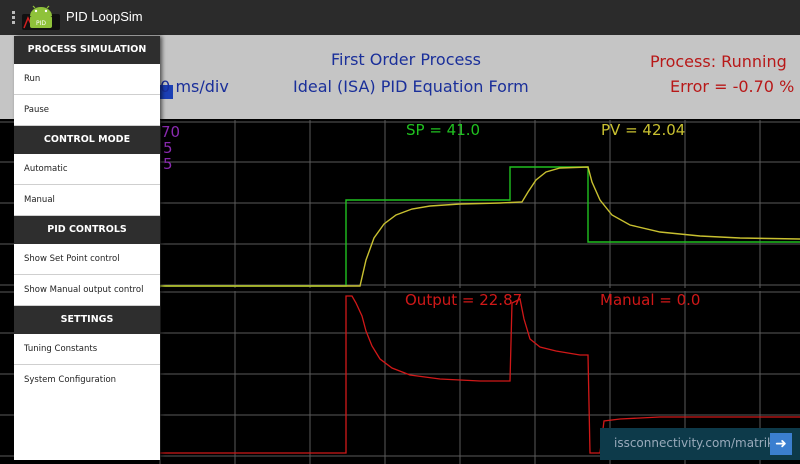  What do you see at coordinates (41, 18) in the screenshot?
I see `android-logo-icon: PID` at bounding box center [41, 18].